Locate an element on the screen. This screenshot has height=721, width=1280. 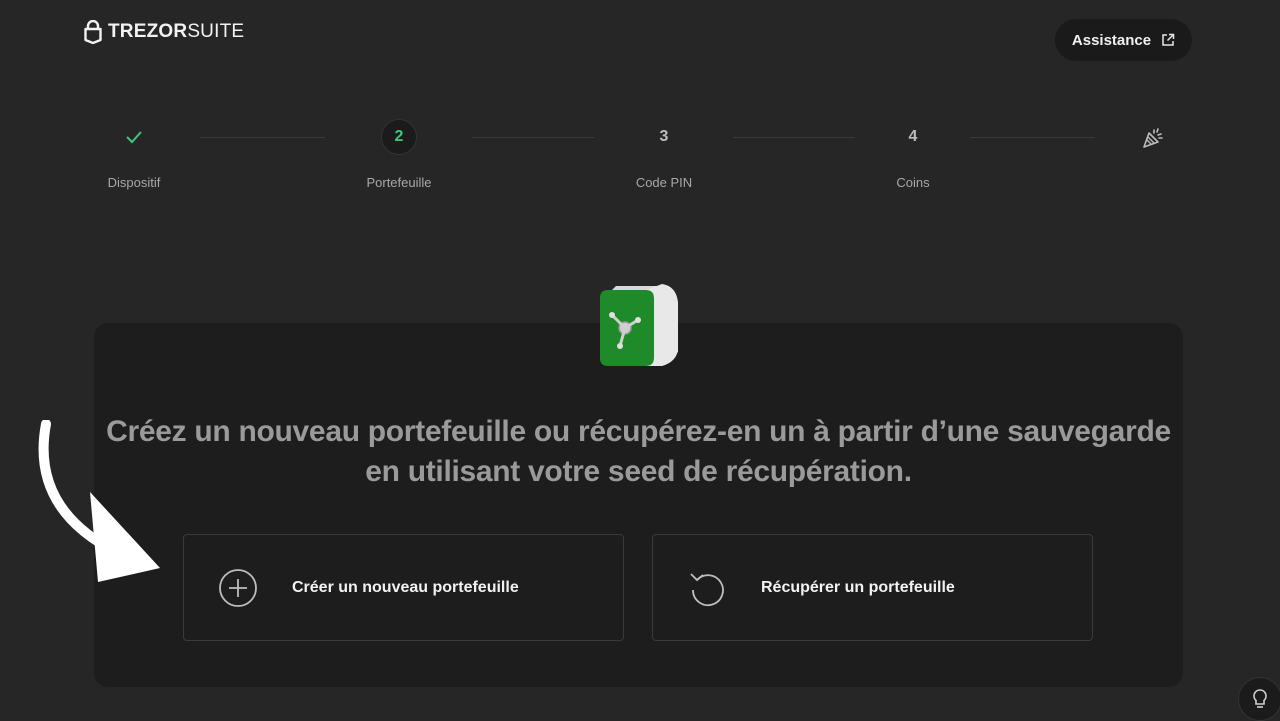
assistance-label: Assistance is located at coordinates (1111, 40).